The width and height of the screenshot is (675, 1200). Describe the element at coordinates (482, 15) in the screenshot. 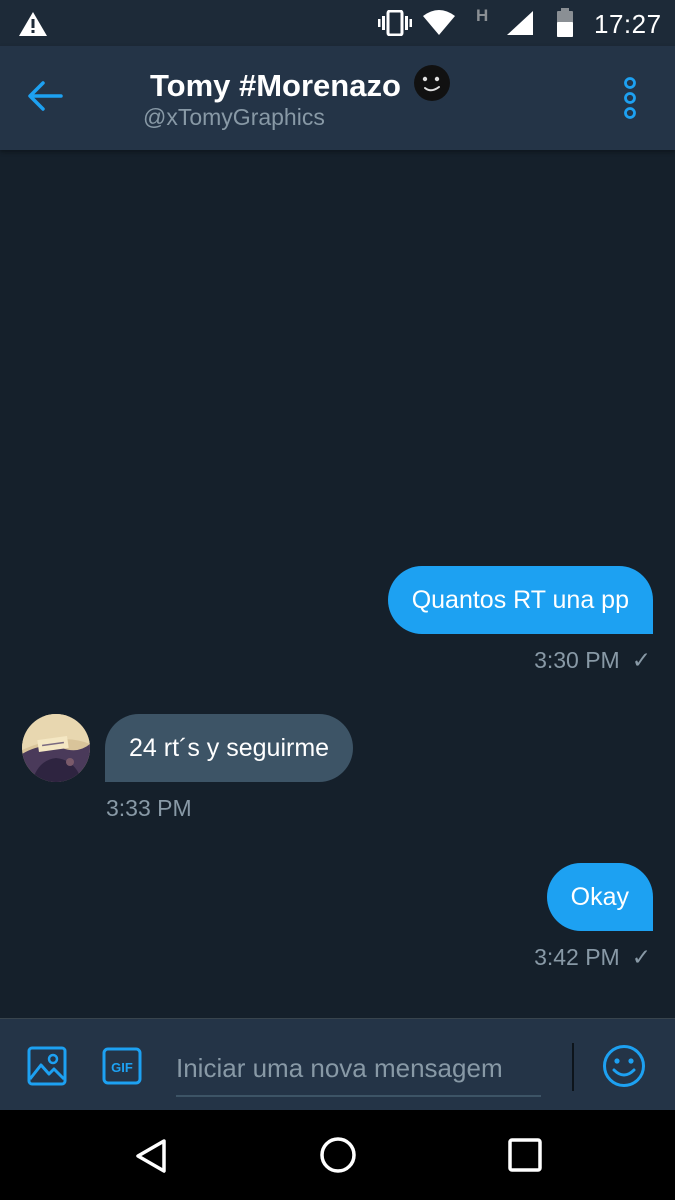

I see `network-type: H` at that location.